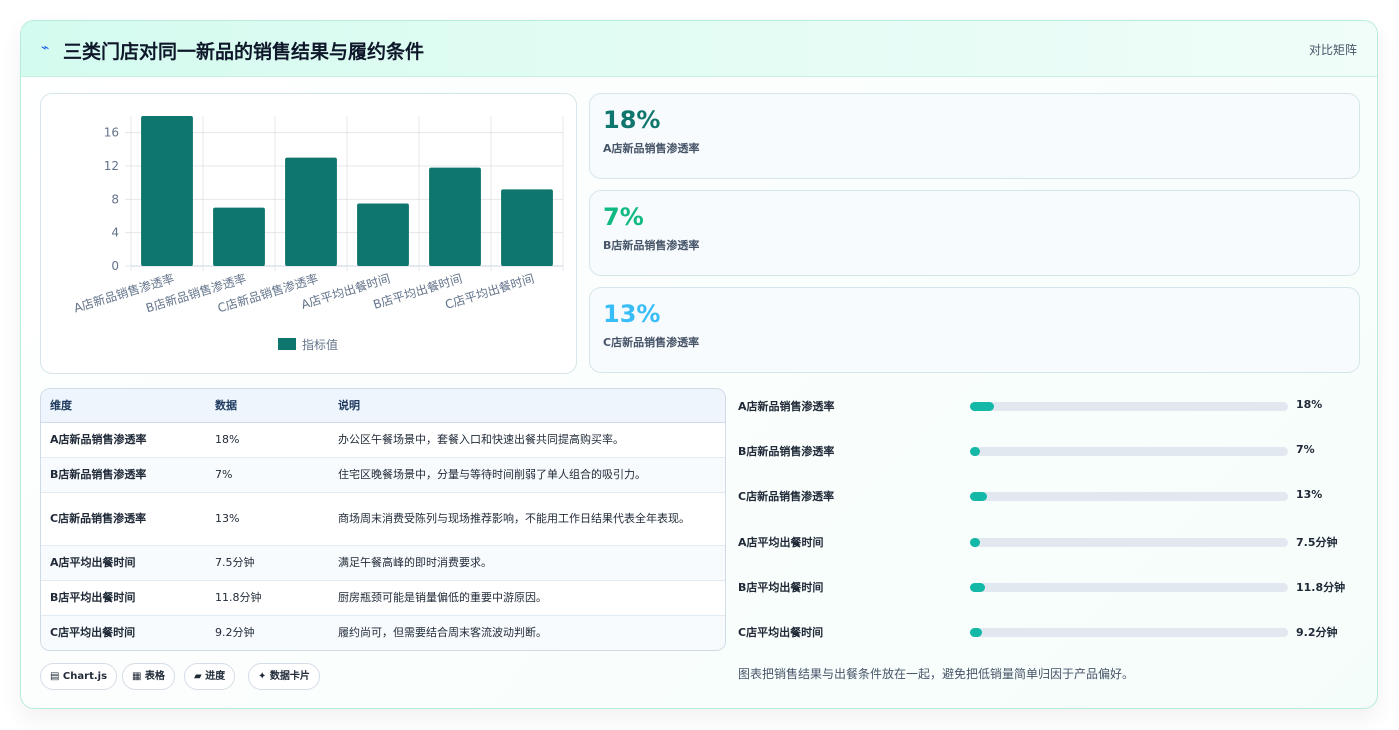 The width and height of the screenshot is (1399, 730). I want to click on table-header: 说明, so click(527, 406).